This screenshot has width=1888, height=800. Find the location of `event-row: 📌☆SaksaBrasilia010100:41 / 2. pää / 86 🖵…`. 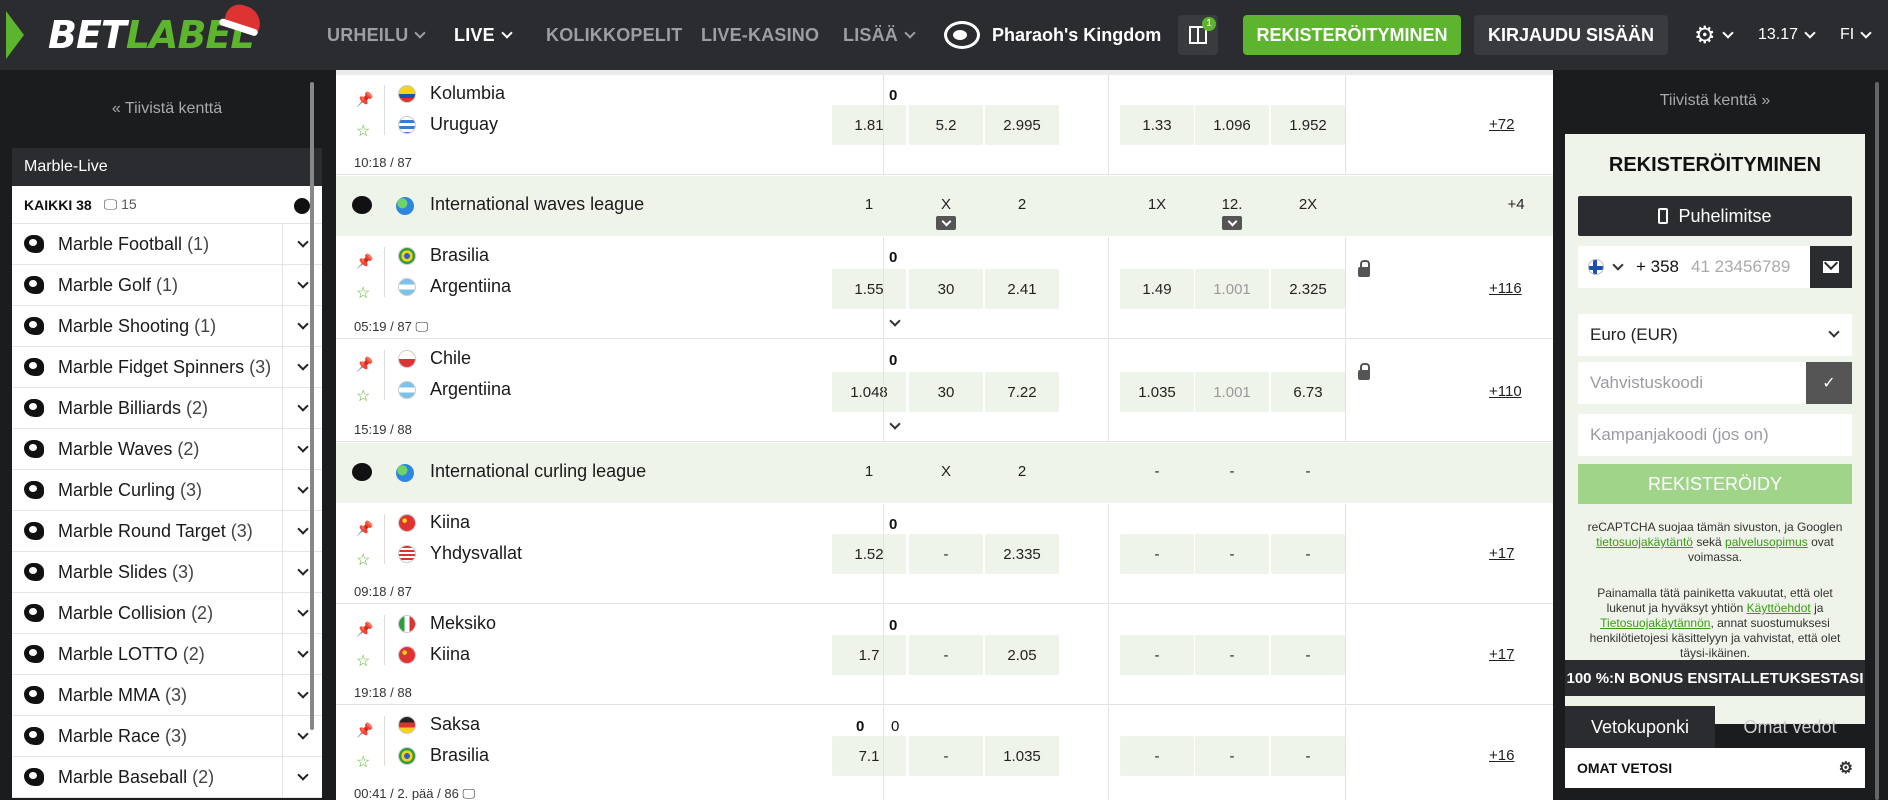

event-row: 📌☆SaksaBrasilia010100:41 / 2. pää / 86 🖵… is located at coordinates (944, 753).